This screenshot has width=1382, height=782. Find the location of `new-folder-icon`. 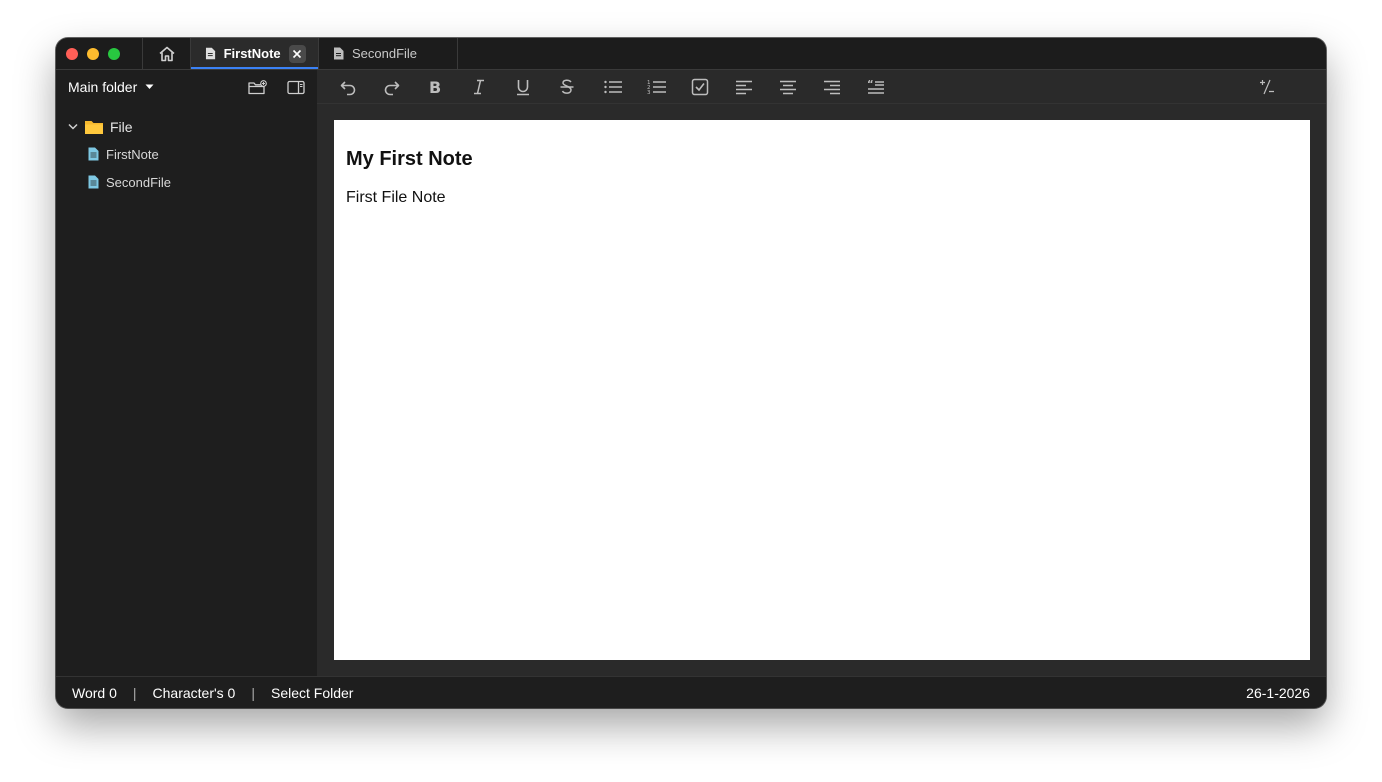

new-folder-icon is located at coordinates (257, 87).